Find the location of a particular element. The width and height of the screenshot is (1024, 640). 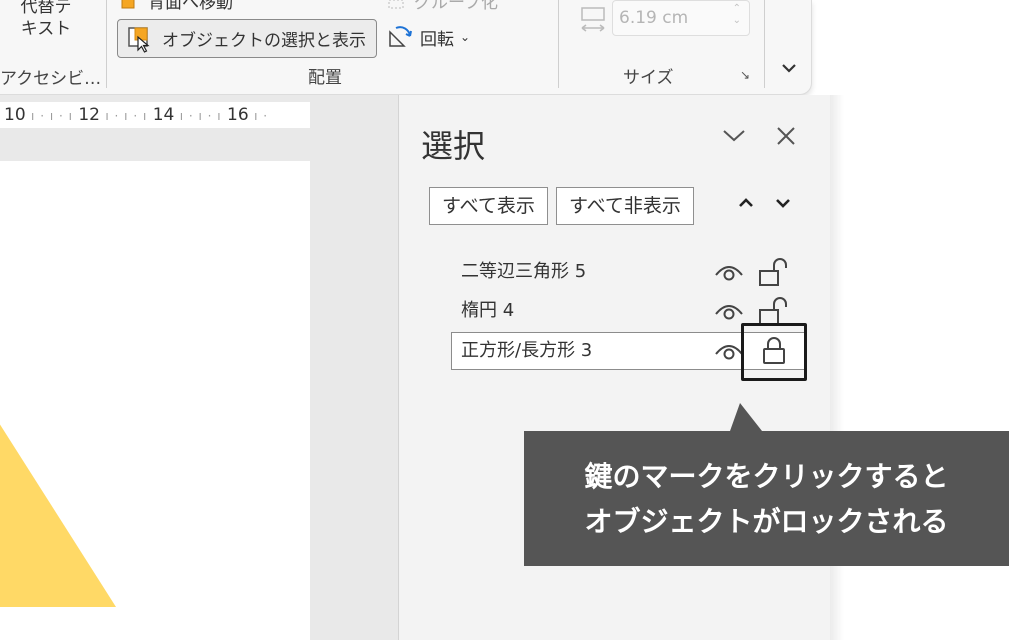

show-all-button: すべて表示 is located at coordinates (488, 206).